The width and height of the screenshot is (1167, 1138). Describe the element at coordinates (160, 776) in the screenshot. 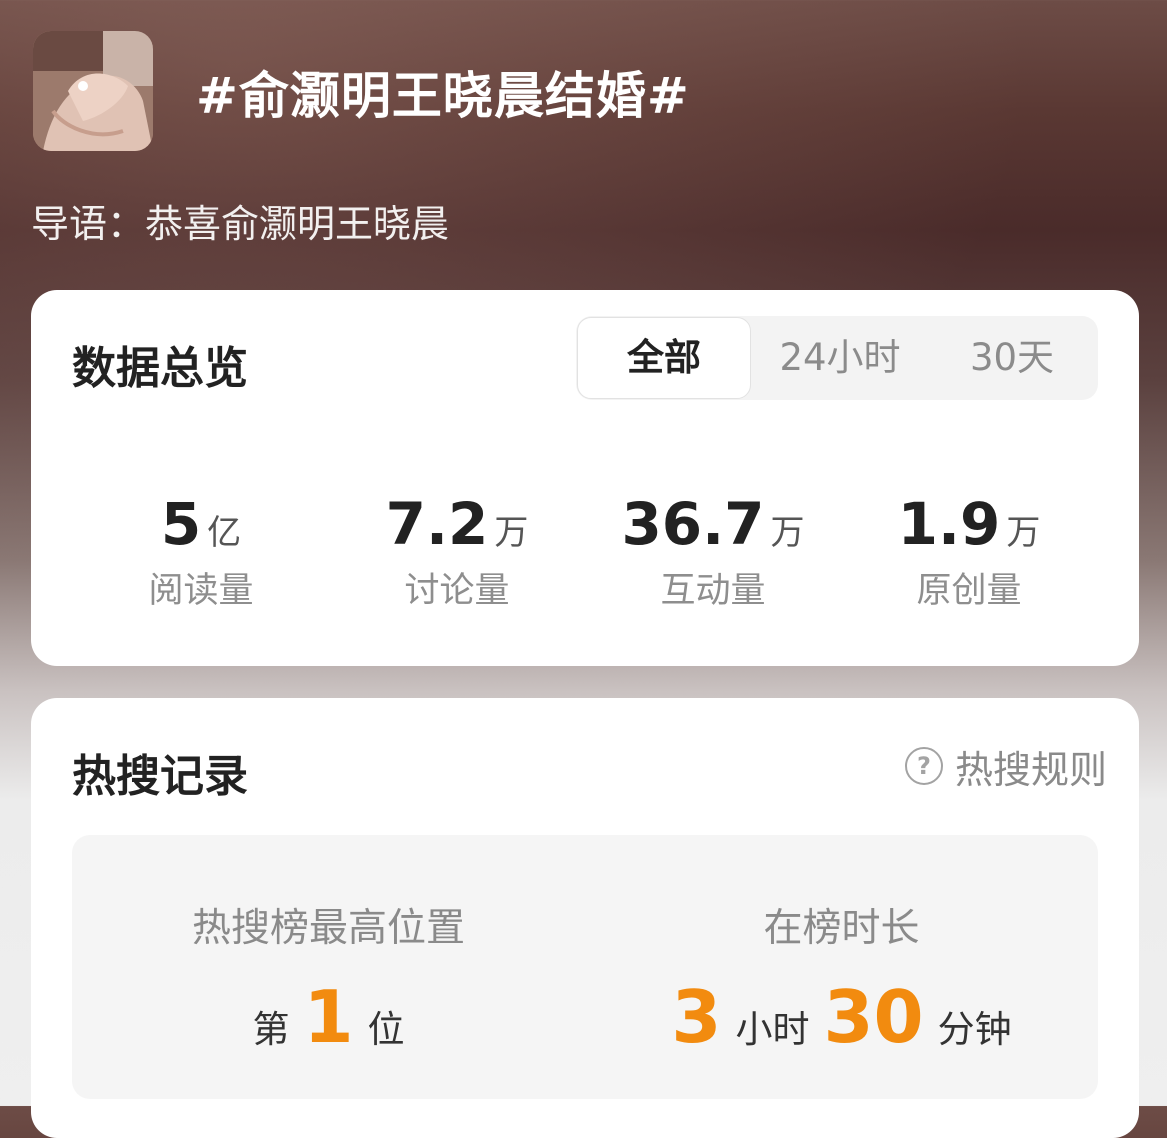

I see `hot-search-title: 热搜记录` at that location.